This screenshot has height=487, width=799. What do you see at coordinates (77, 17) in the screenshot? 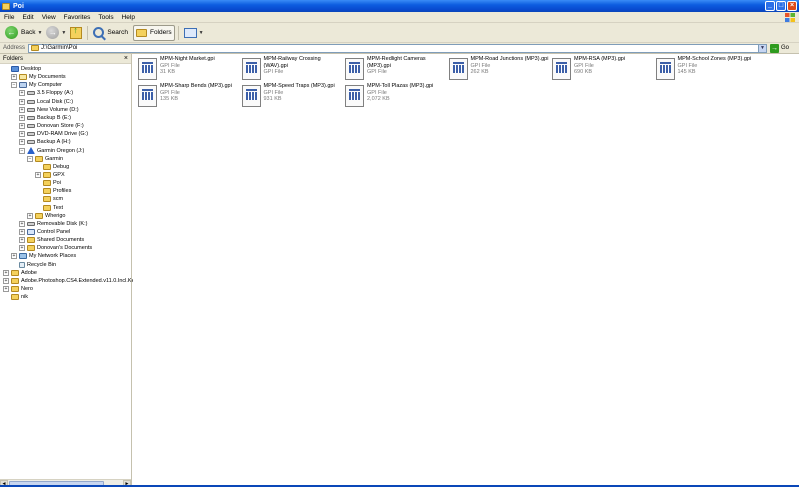
I see `menu-favorites: Favorites` at bounding box center [77, 17].